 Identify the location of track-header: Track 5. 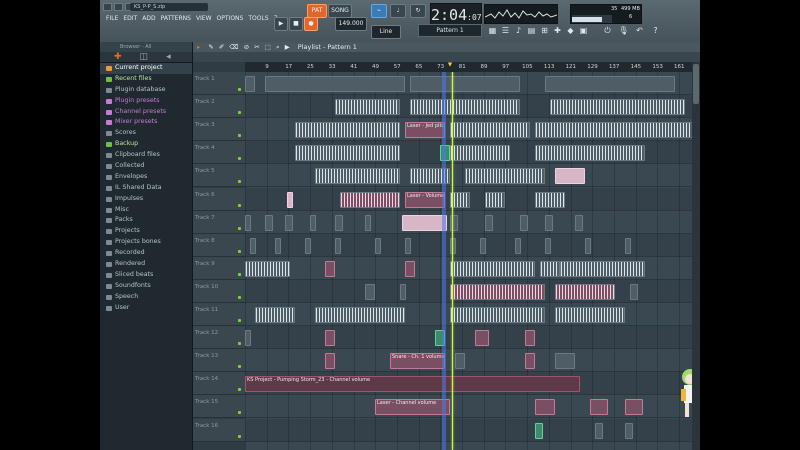
(219, 176).